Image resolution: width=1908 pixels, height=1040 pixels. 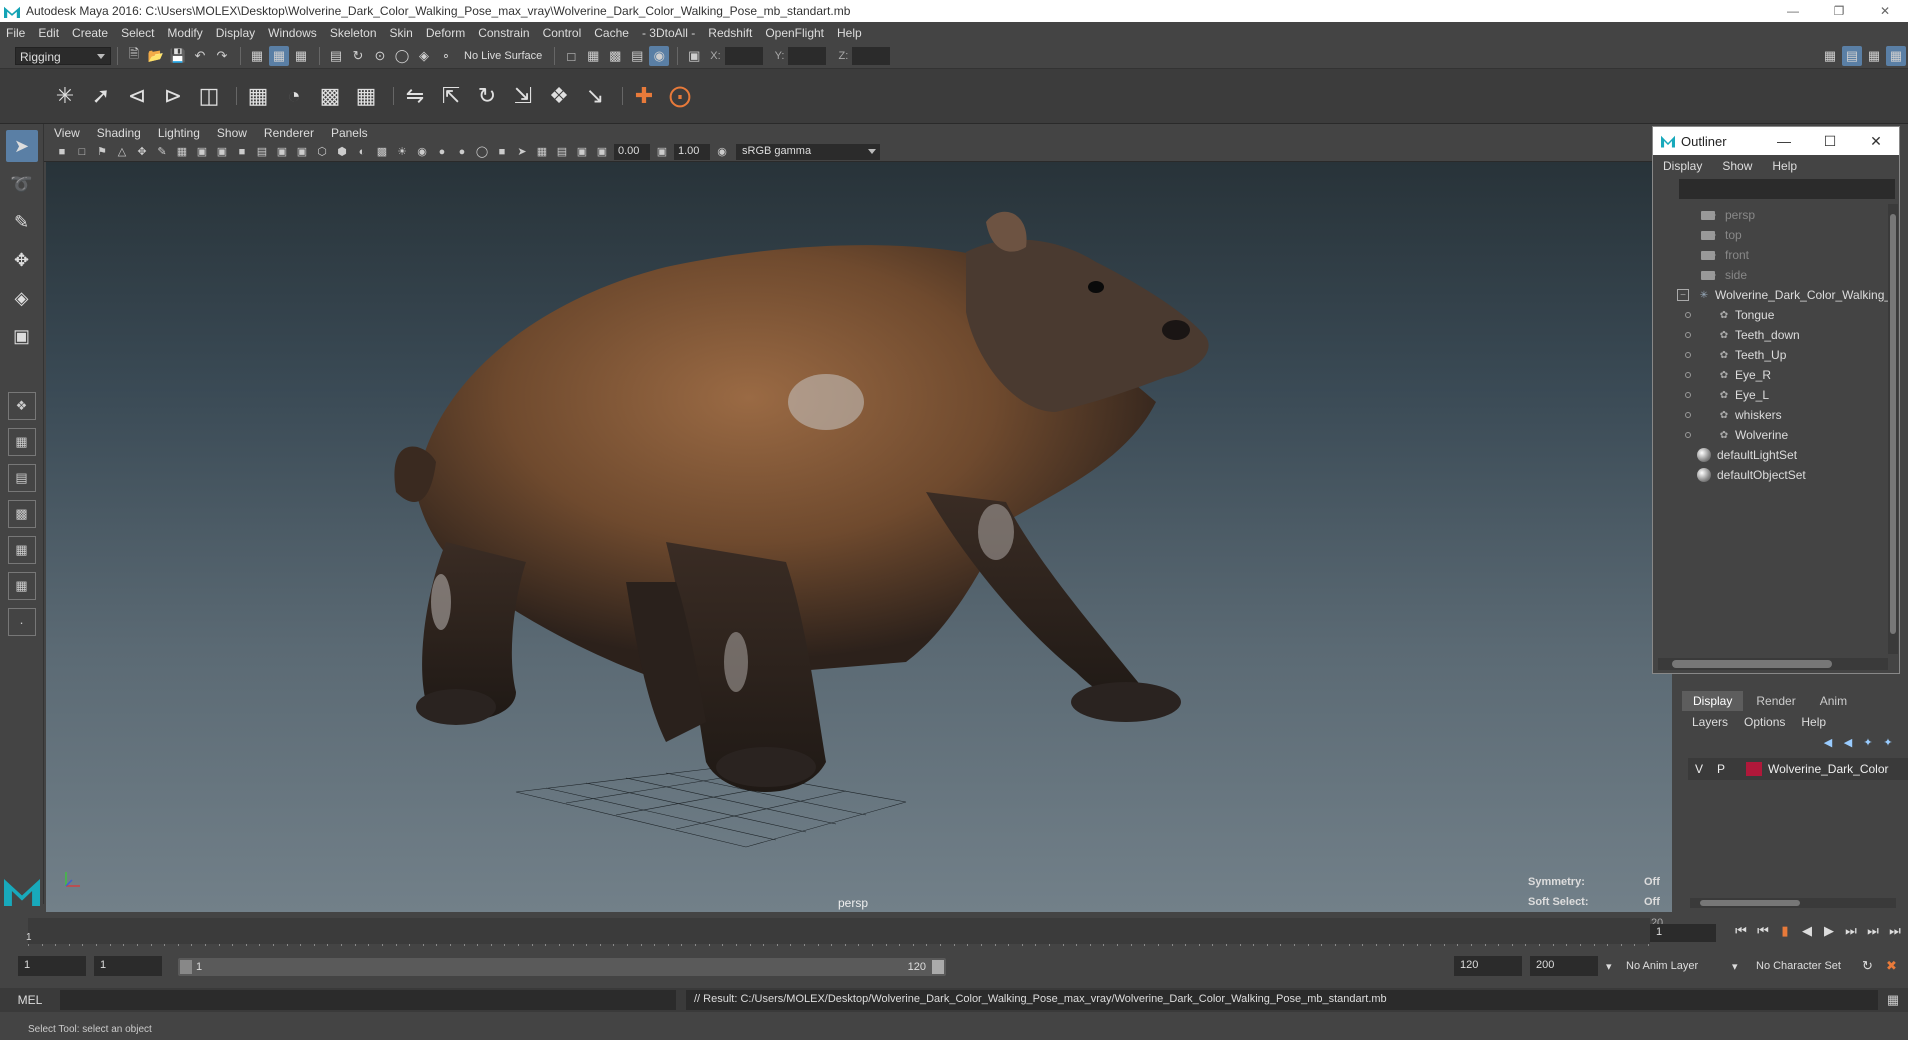 What do you see at coordinates (1737, 166) in the screenshot?
I see `outliner-menu-show: Show` at bounding box center [1737, 166].